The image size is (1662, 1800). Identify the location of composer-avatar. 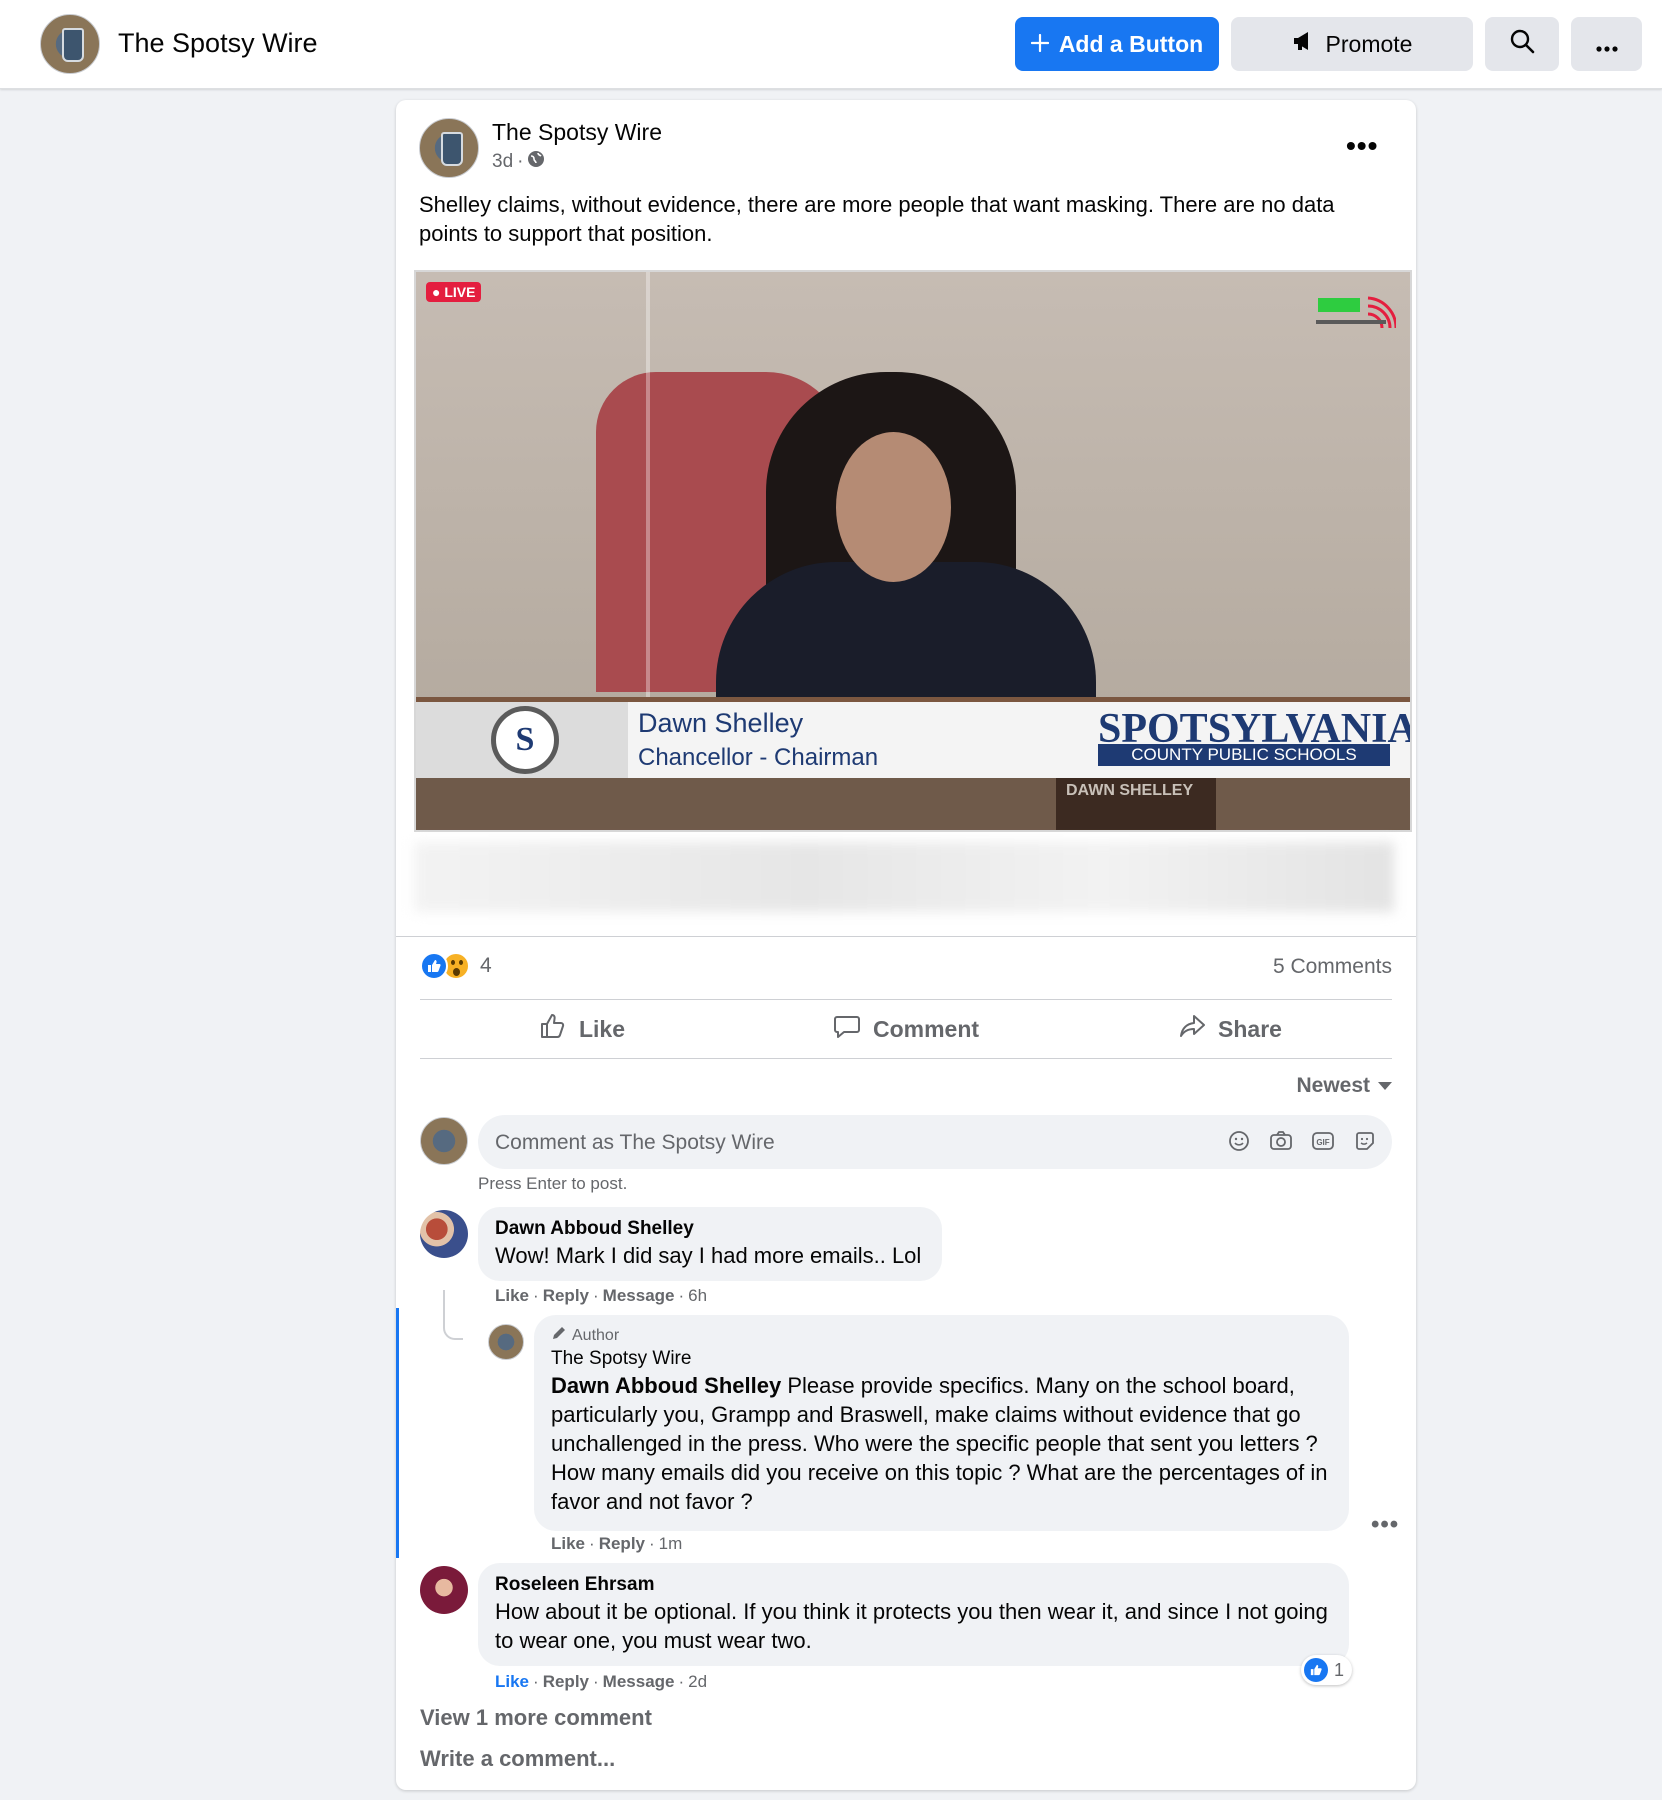
(444, 1141).